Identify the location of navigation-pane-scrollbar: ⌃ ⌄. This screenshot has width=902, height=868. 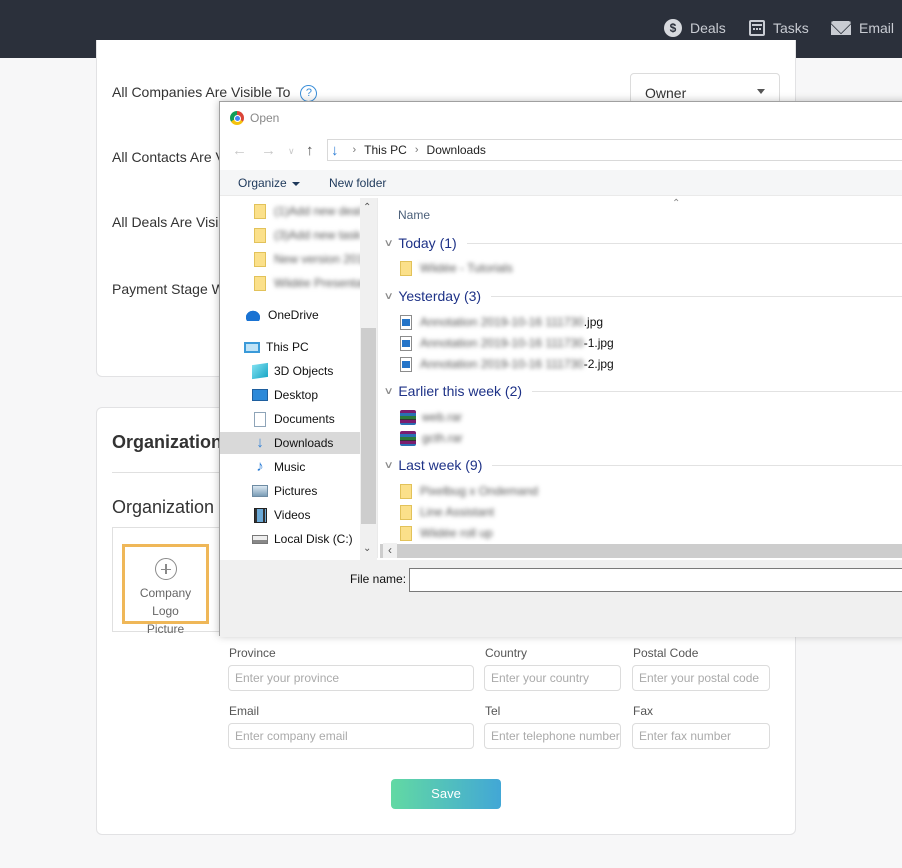
(368, 379).